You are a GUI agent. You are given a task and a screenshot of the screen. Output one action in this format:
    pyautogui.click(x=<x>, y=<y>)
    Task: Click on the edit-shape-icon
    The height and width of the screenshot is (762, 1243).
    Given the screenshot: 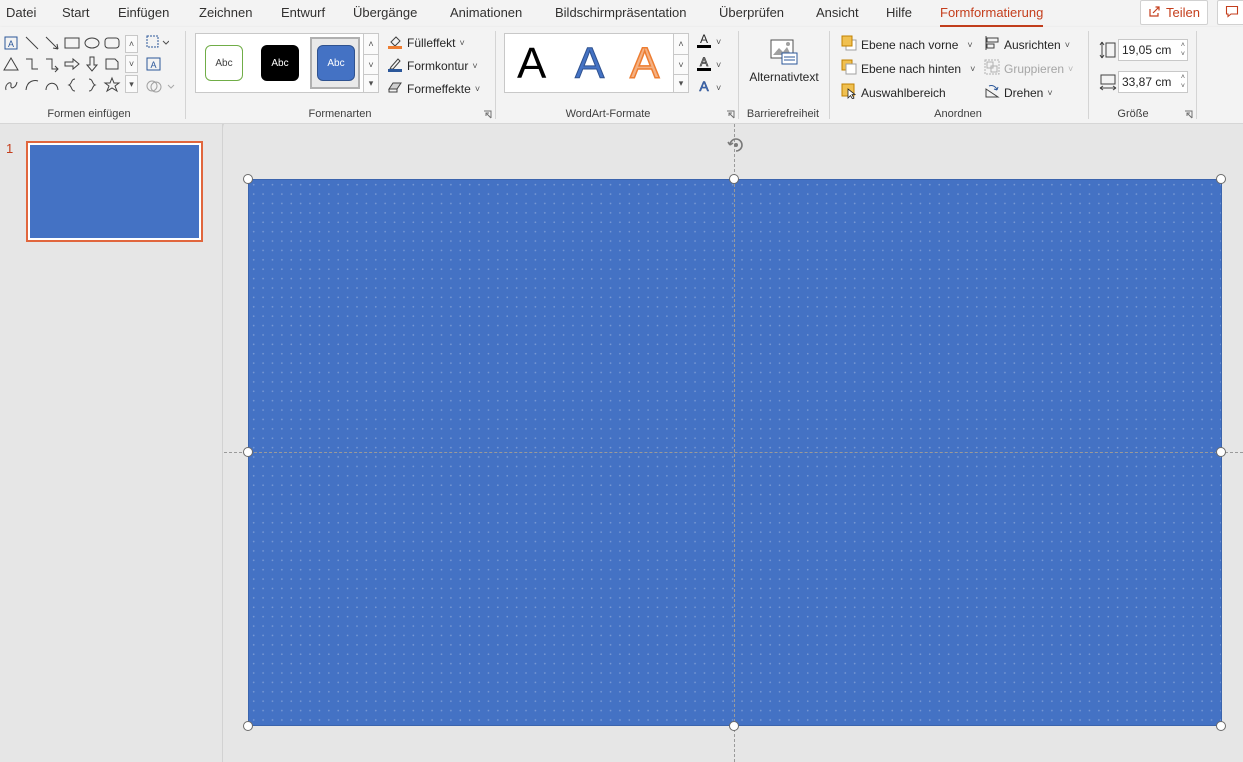 What is the action you would take?
    pyautogui.click(x=157, y=42)
    